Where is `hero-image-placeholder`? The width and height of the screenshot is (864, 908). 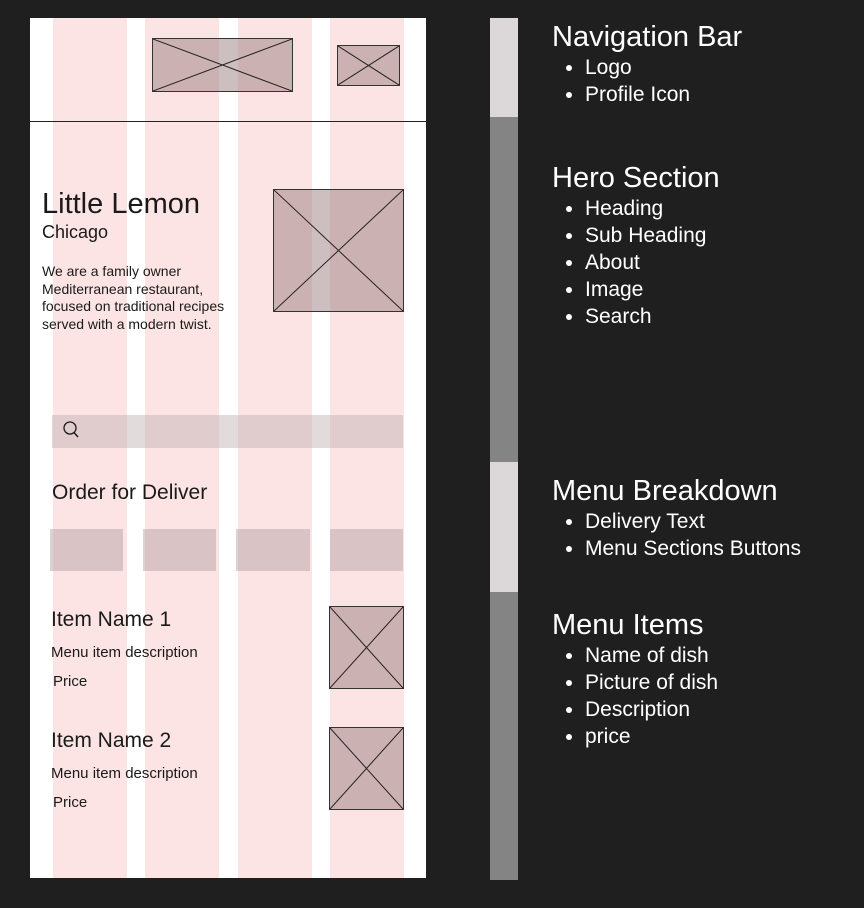 hero-image-placeholder is located at coordinates (338, 250).